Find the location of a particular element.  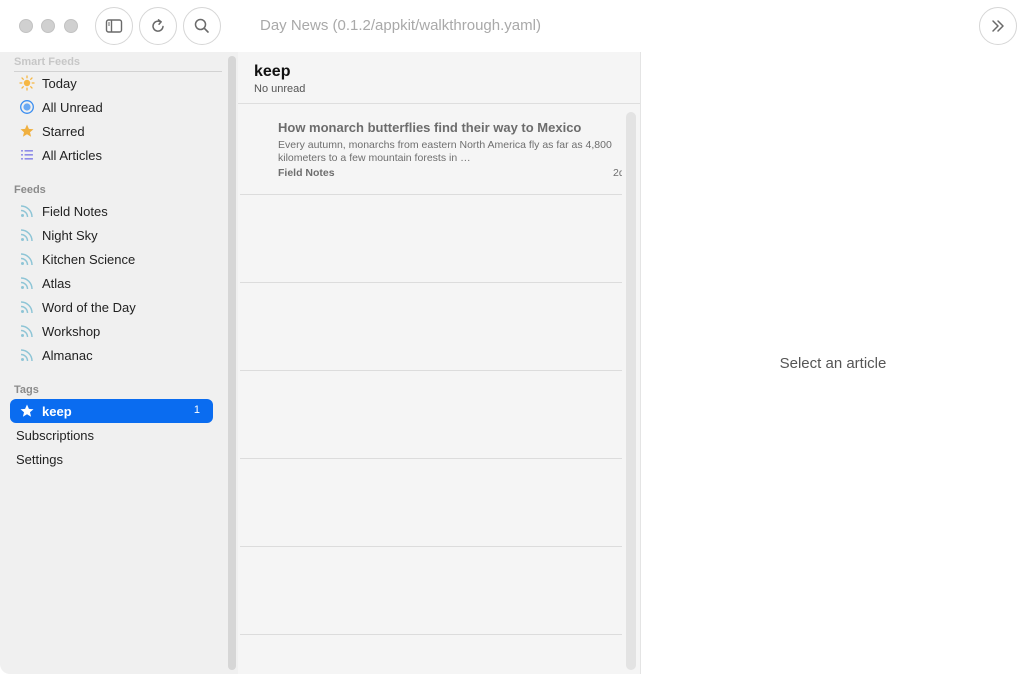

sidebar-toggle-icon is located at coordinates (114, 26).